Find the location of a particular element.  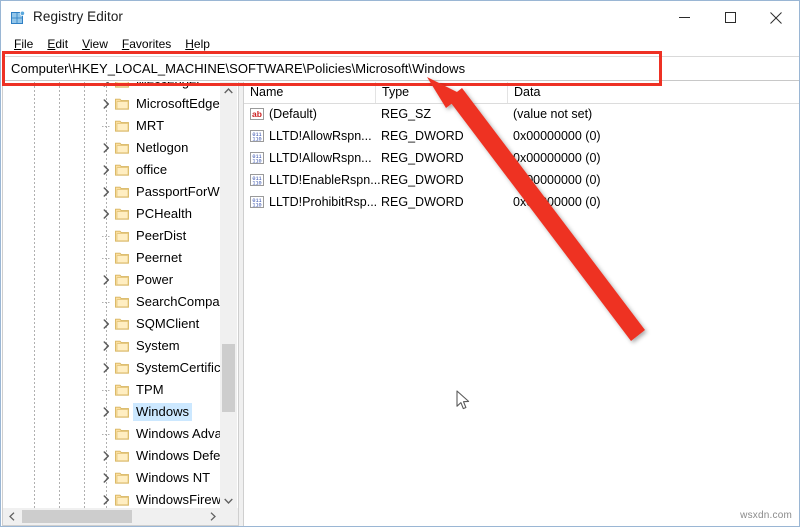

value-row: ab (Default) REG_SZ (value not set) is located at coordinates (521, 114).